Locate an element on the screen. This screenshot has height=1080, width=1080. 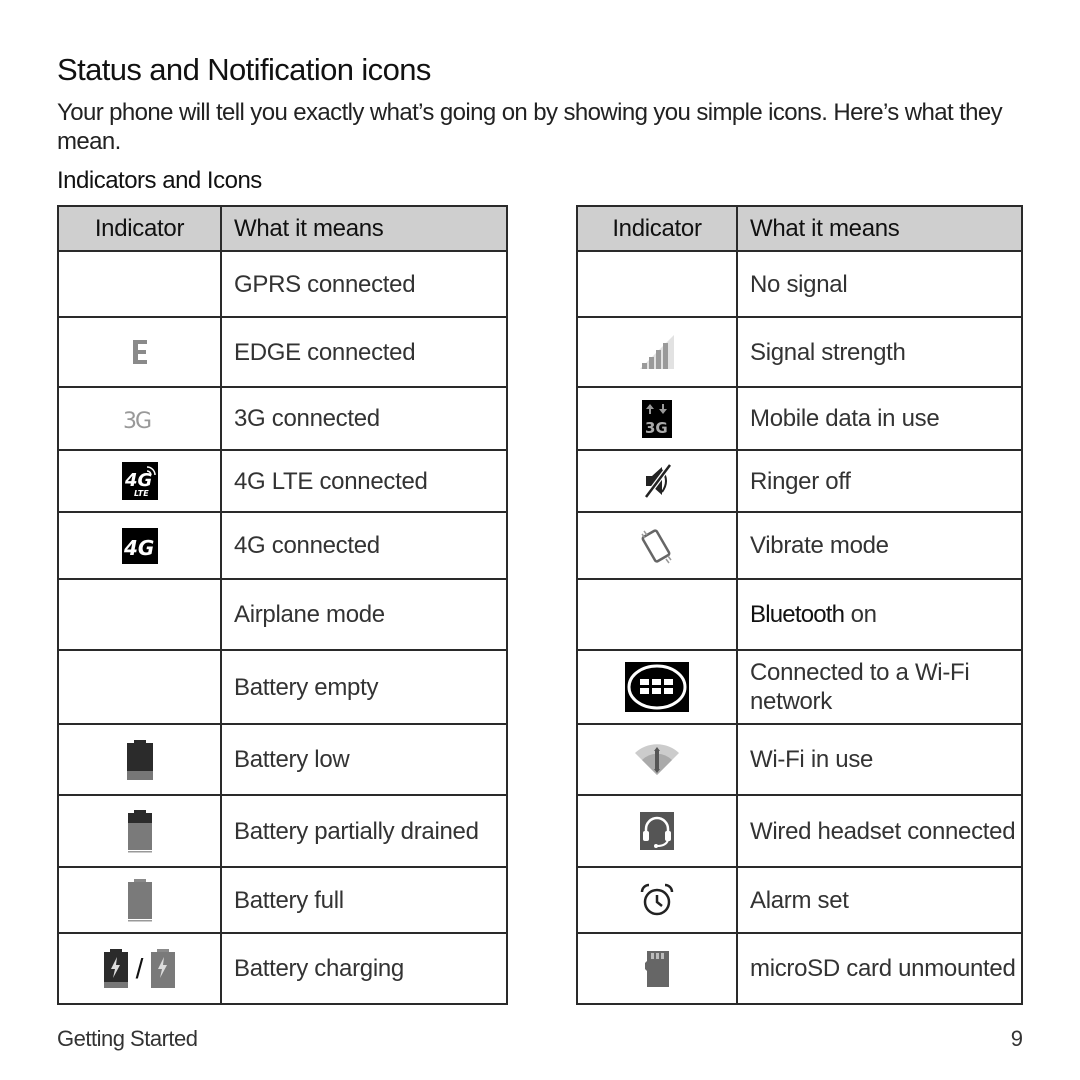
table-row: 4G LTE 4G LTE connected is located at coordinates (282, 481).